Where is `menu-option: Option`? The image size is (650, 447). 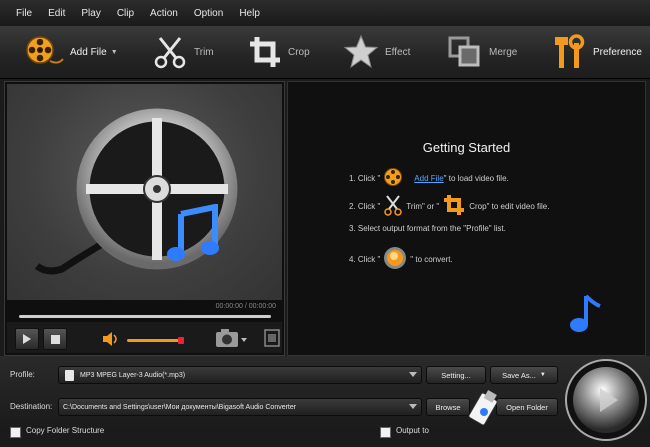 menu-option: Option is located at coordinates (208, 13).